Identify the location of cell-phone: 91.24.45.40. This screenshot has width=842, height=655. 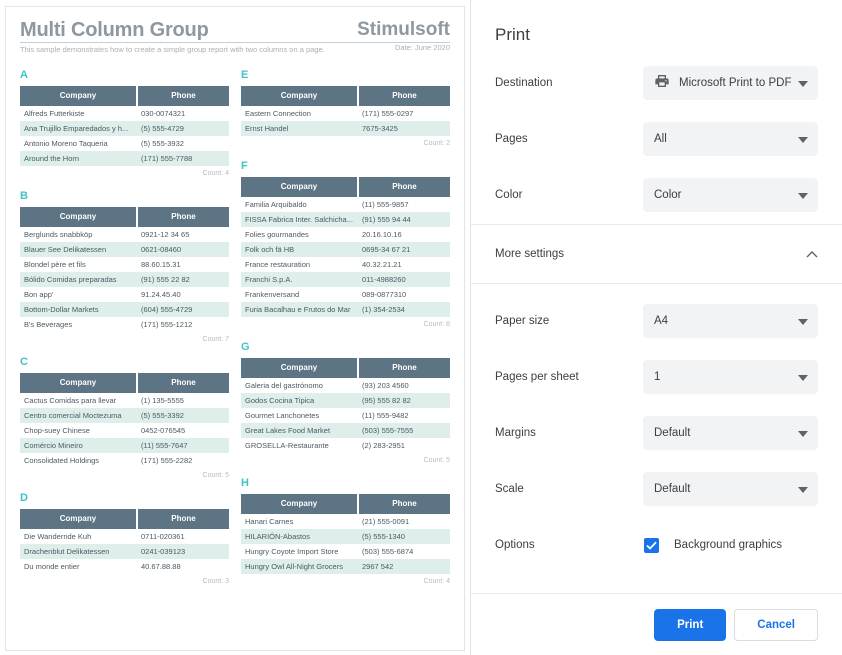
(161, 294).